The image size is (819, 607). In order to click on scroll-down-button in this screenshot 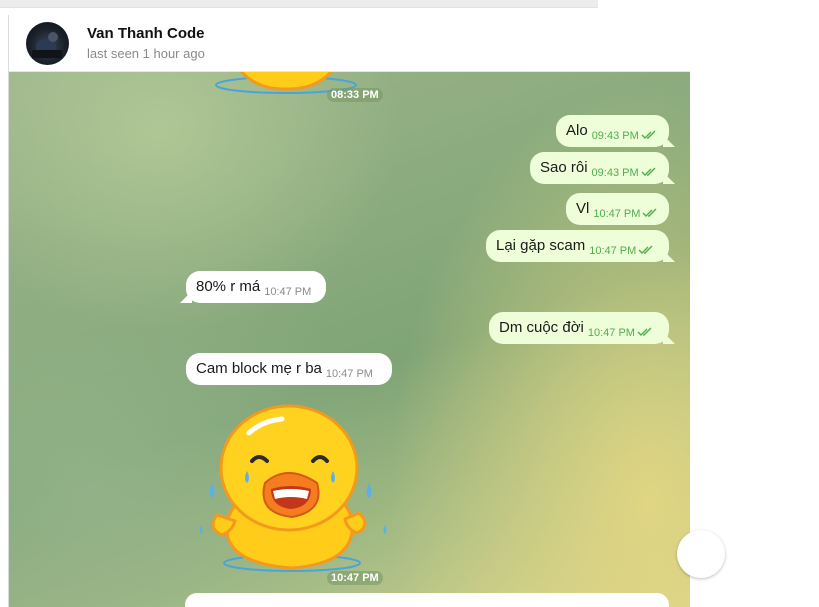, I will do `click(701, 554)`.